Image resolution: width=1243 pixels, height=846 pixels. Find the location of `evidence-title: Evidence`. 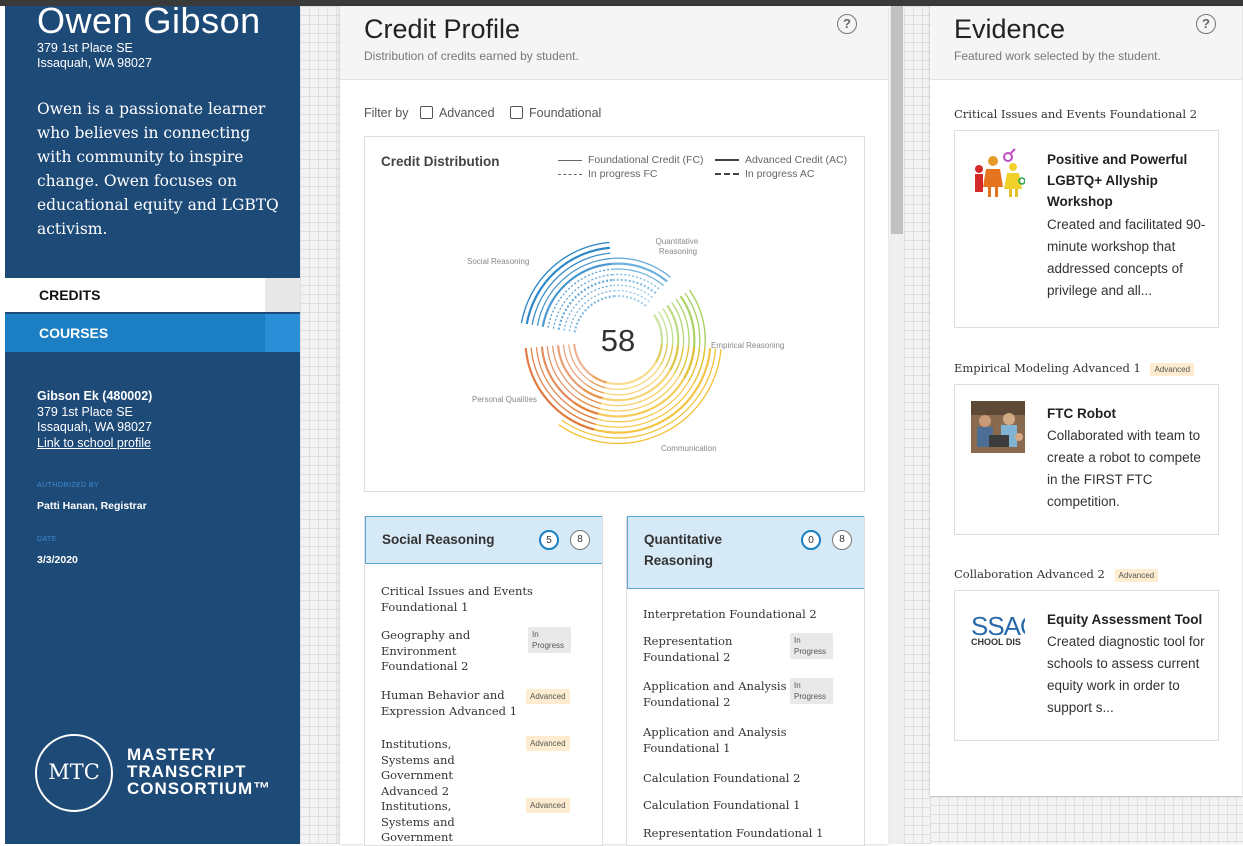

evidence-title: Evidence is located at coordinates (1010, 29).